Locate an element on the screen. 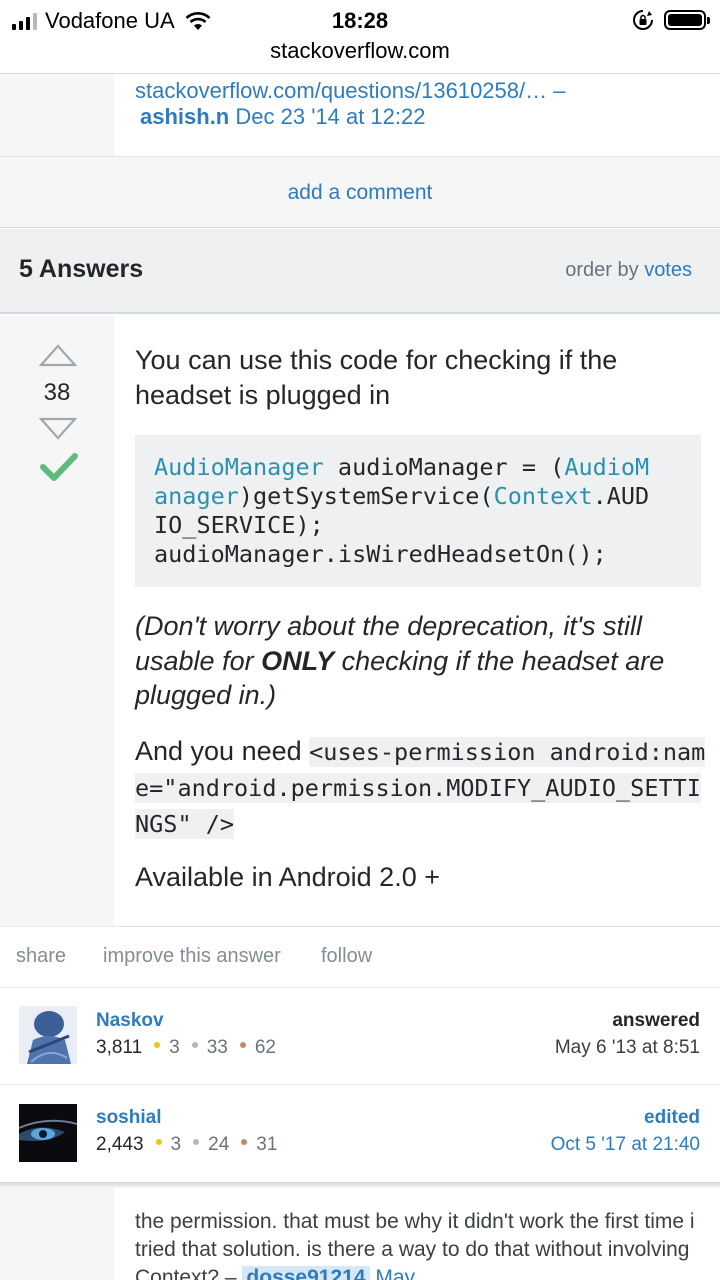 This screenshot has height=1280, width=720. address-bar: stackoverflow.com is located at coordinates (360, 51).